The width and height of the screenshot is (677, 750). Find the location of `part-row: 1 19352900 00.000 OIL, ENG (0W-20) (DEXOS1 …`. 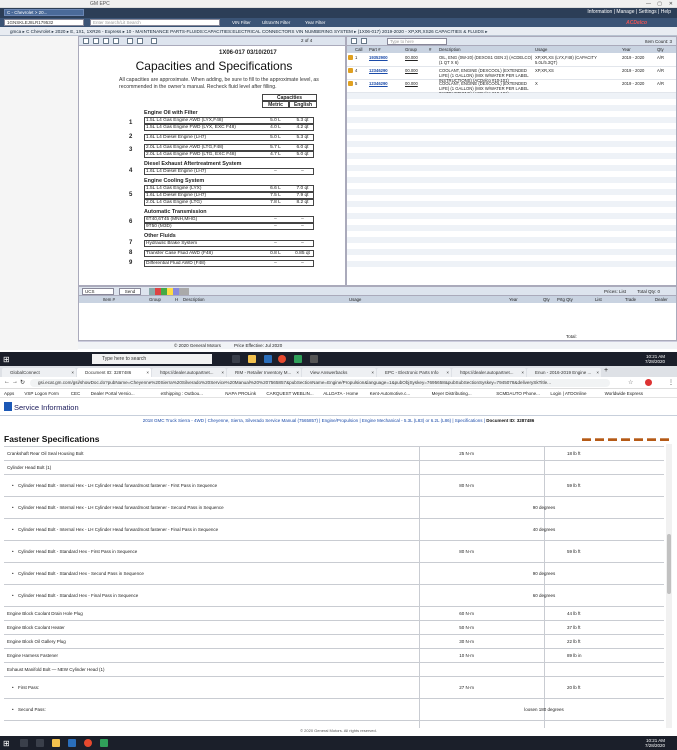

part-row: 1 19352900 00.000 OIL, ENG (0W-20) (DEXOS1 … is located at coordinates (511, 60).